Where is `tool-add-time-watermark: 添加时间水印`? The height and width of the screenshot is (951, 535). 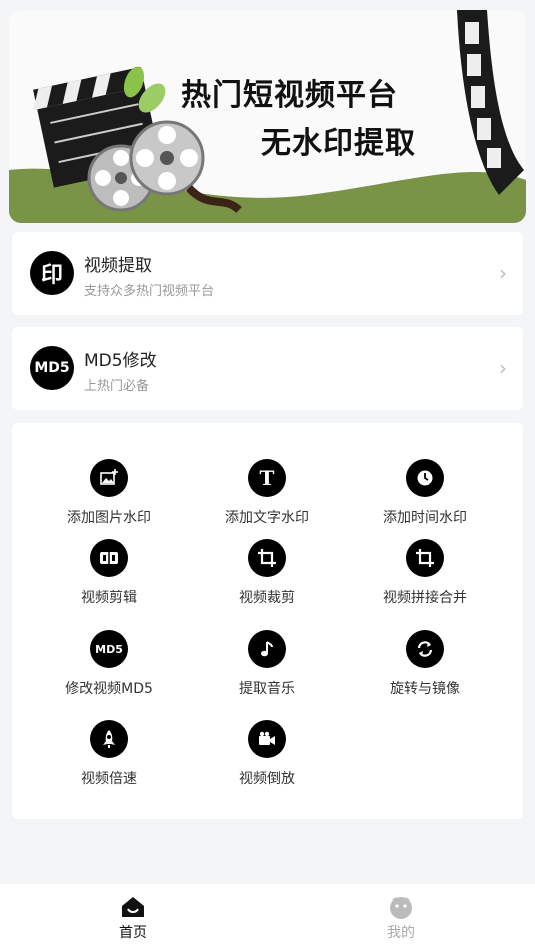 tool-add-time-watermark: 添加时间水印 is located at coordinates (425, 493).